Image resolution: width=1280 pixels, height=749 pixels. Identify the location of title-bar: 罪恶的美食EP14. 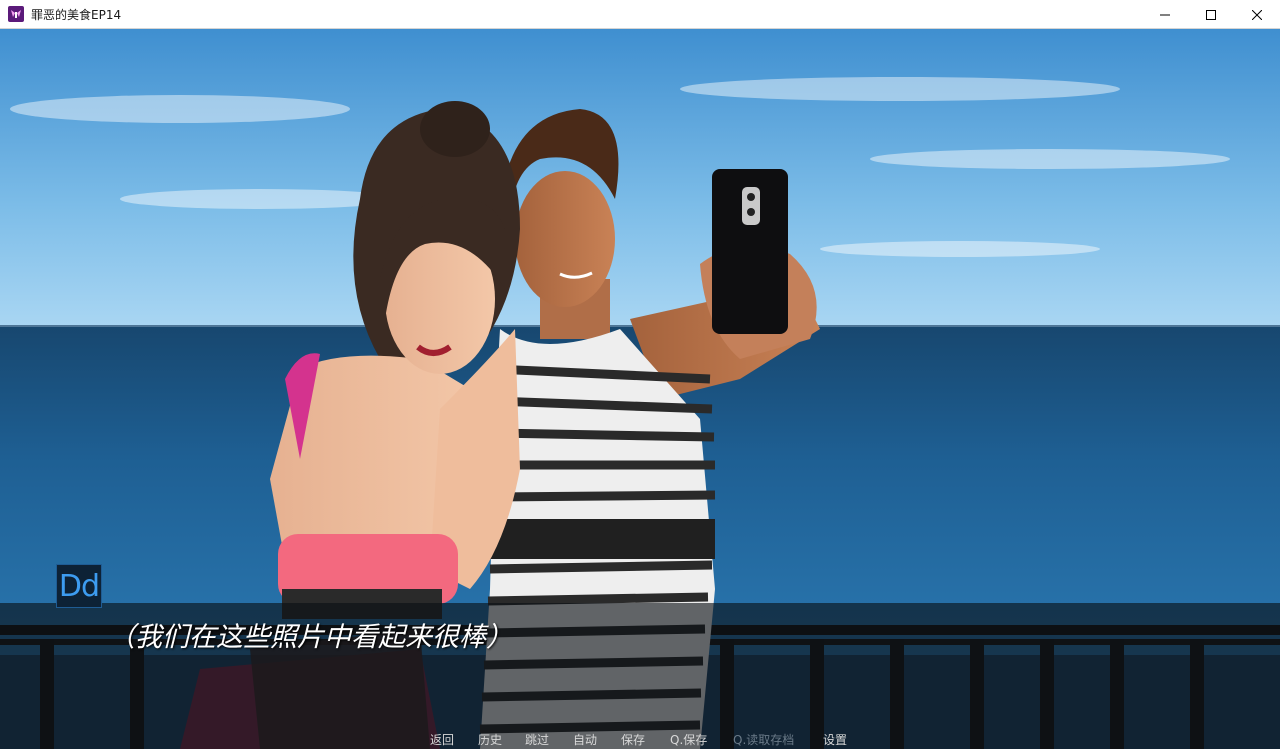
(640, 14).